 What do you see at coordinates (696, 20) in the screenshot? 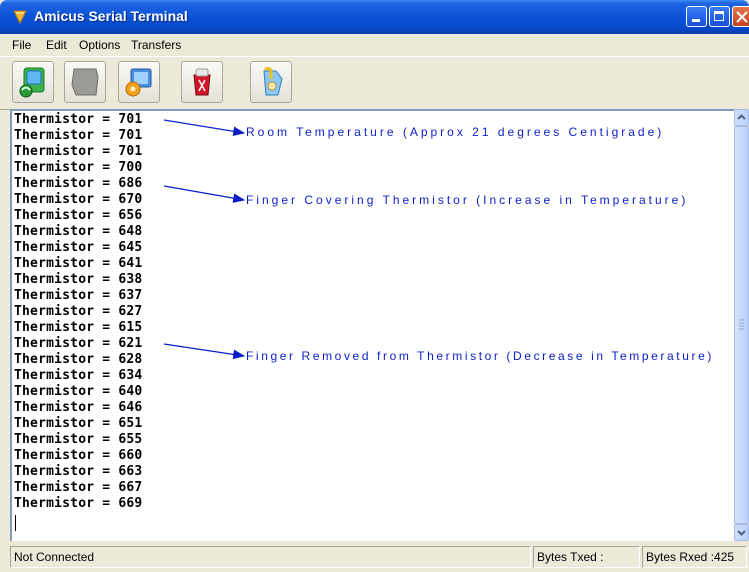
I see `minimize-icon` at bounding box center [696, 20].